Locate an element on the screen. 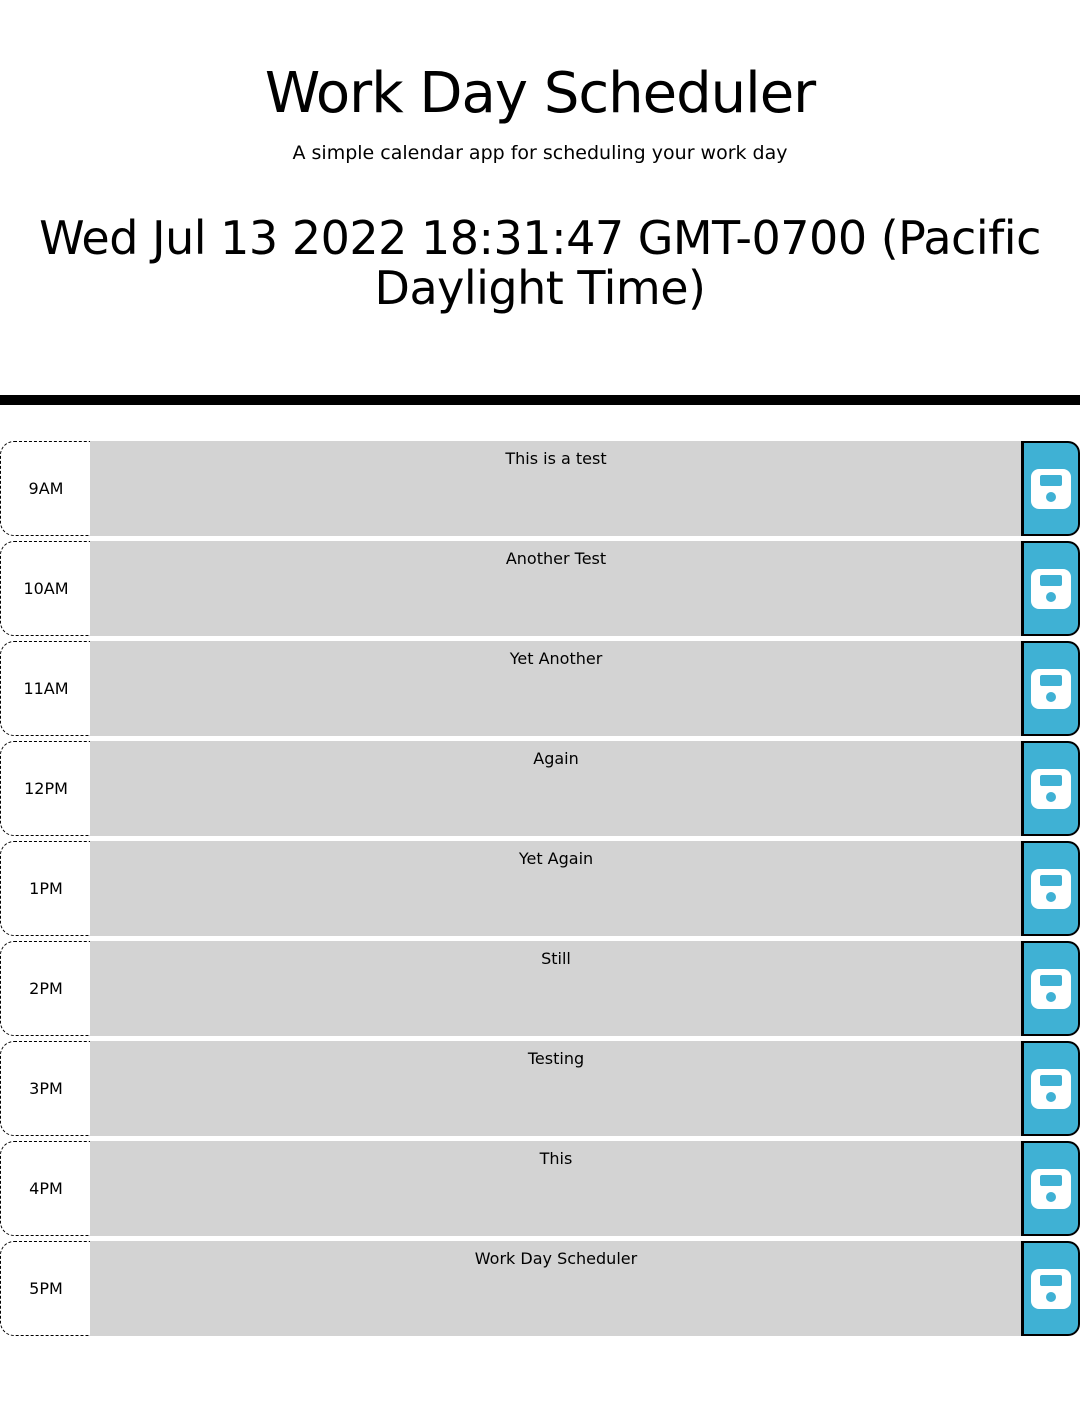  hour-label: 2PM is located at coordinates (45, 988).